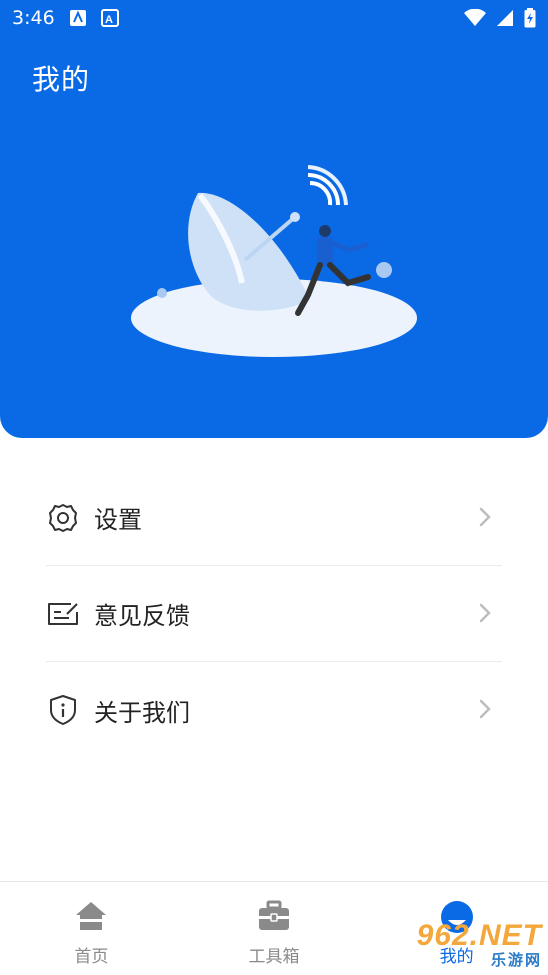 The width and height of the screenshot is (548, 975). Describe the element at coordinates (33, 18) in the screenshot. I see `status-time: 3:46` at that location.